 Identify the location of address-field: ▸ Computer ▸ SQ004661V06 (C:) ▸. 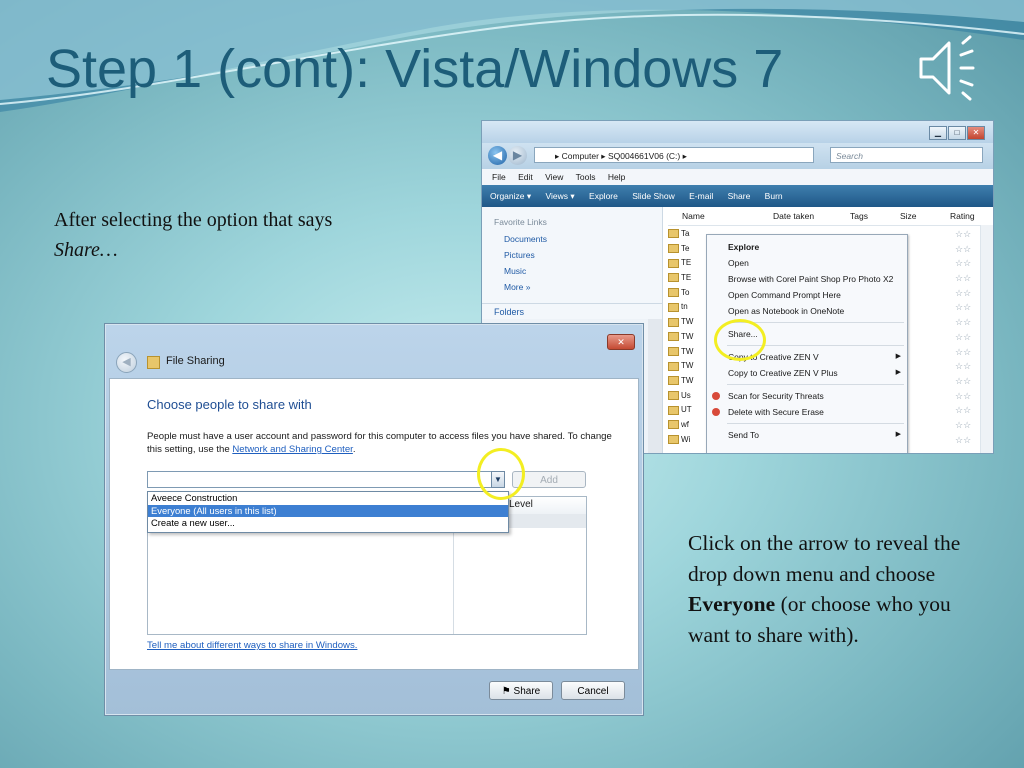
(674, 155).